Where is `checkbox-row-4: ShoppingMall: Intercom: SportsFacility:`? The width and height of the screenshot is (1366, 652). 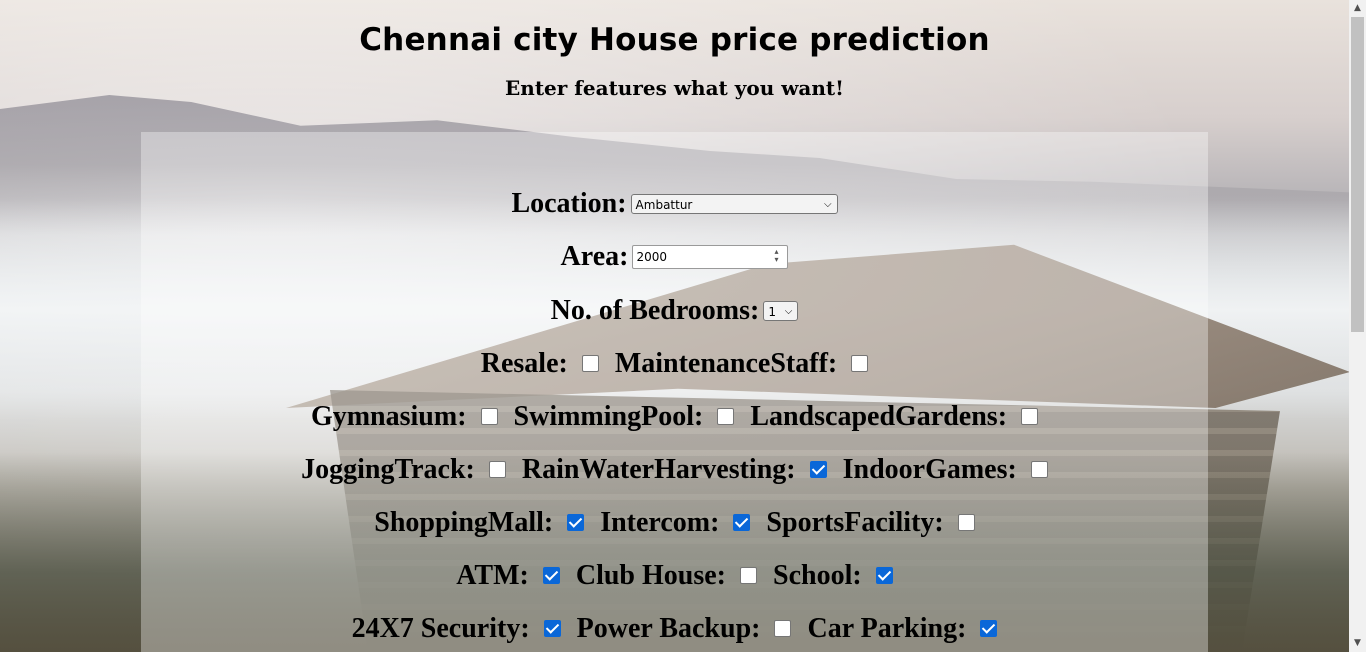 checkbox-row-4: ShoppingMall: Intercom: SportsFacility: is located at coordinates (674, 522).